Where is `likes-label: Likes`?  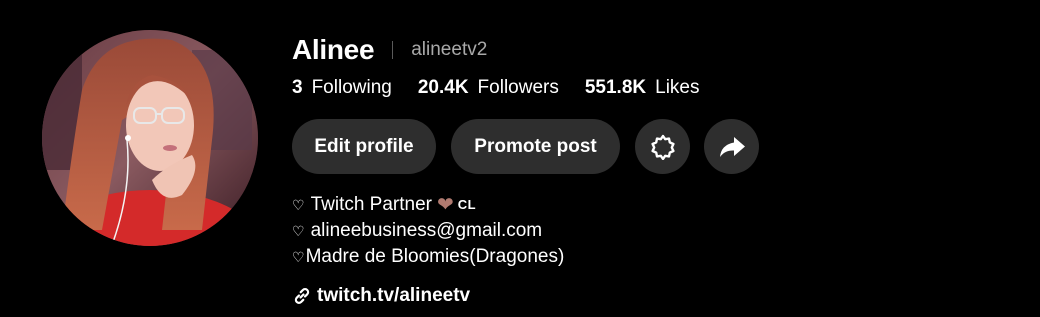 likes-label: Likes is located at coordinates (677, 87).